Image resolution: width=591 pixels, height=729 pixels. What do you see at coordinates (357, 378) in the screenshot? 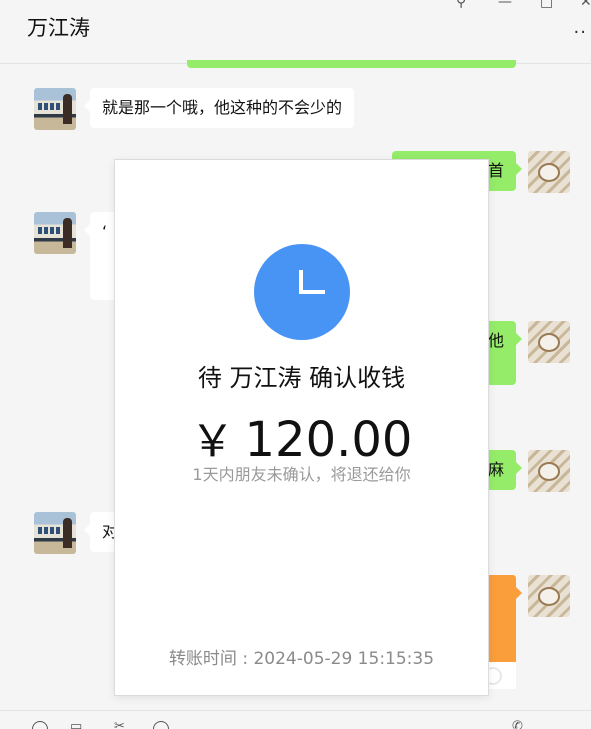
I see `status-suffix: 确认收钱` at bounding box center [357, 378].